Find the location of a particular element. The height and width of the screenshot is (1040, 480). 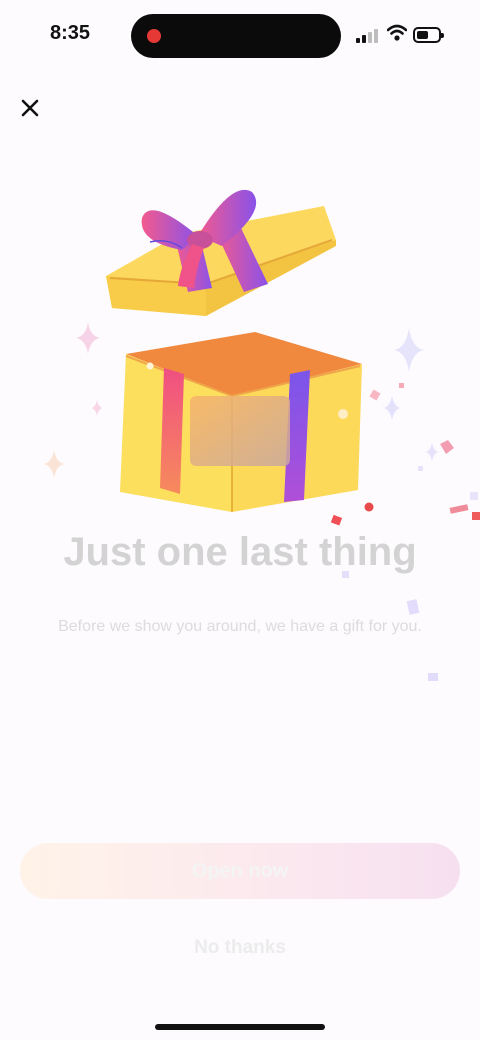

no-thanks-button: No thanks is located at coordinates (240, 948).